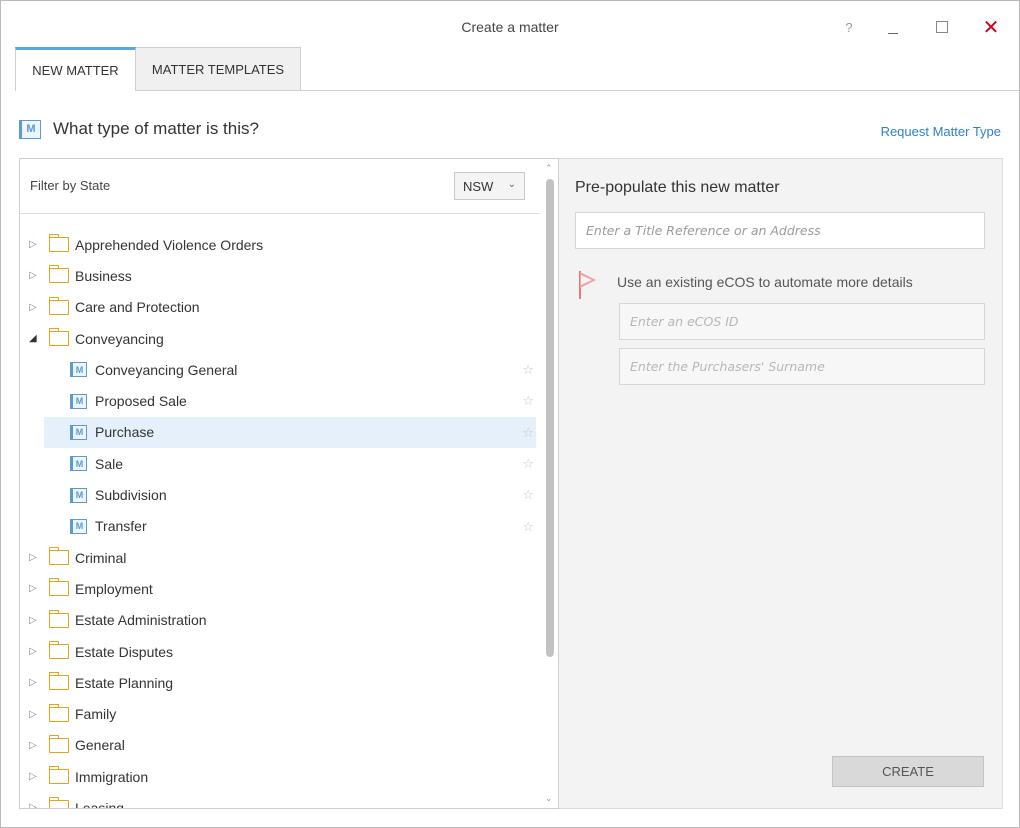 This screenshot has height=828, width=1020. Describe the element at coordinates (280, 526) in the screenshot. I see `tree-matter-type: M Transfer ☆` at that location.